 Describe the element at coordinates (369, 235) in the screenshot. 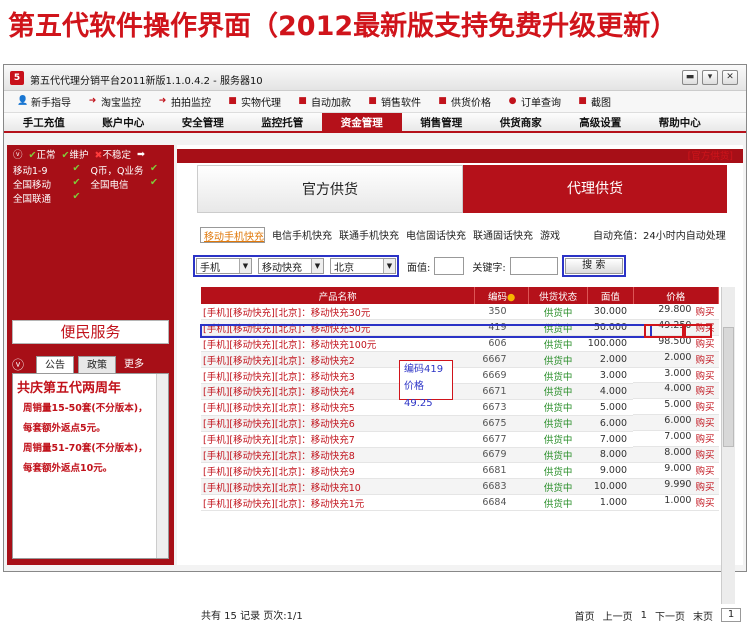

I see `category-link: 联通手机快充` at that location.